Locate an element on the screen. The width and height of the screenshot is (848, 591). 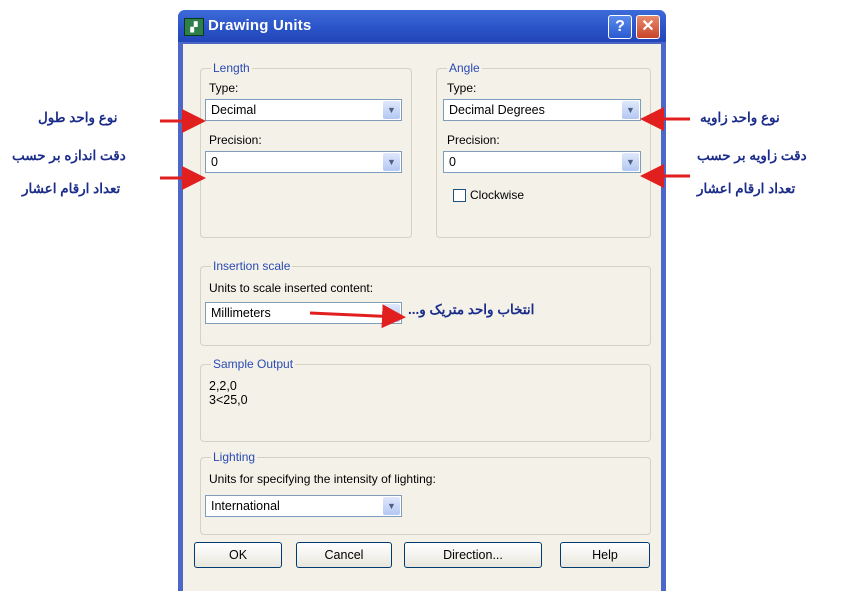
ok-button: OK is located at coordinates (238, 555).